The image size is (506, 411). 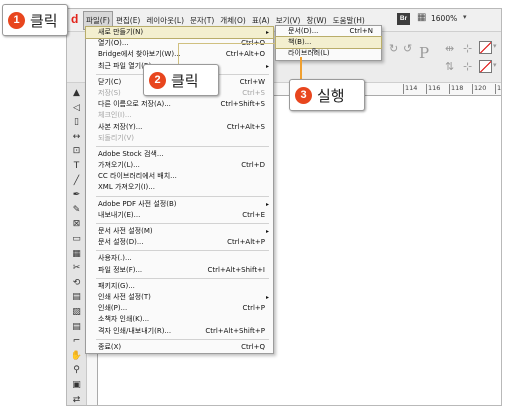 What do you see at coordinates (76, 224) in the screenshot?
I see `rect-frame-tool-icon: ⊠` at bounding box center [76, 224].